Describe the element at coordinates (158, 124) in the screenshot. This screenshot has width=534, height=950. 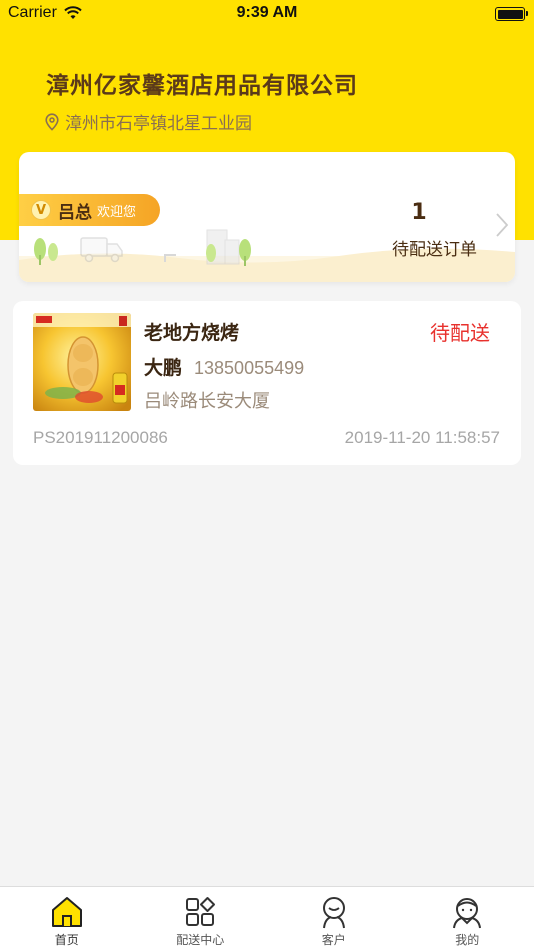
I see `company-address: 漳州市石亭镇北星工业园` at that location.